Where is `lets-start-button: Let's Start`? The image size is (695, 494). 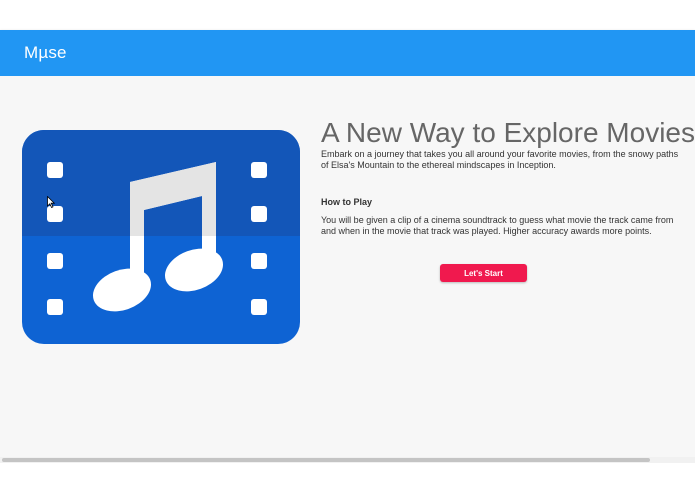 lets-start-button: Let's Start is located at coordinates (483, 273).